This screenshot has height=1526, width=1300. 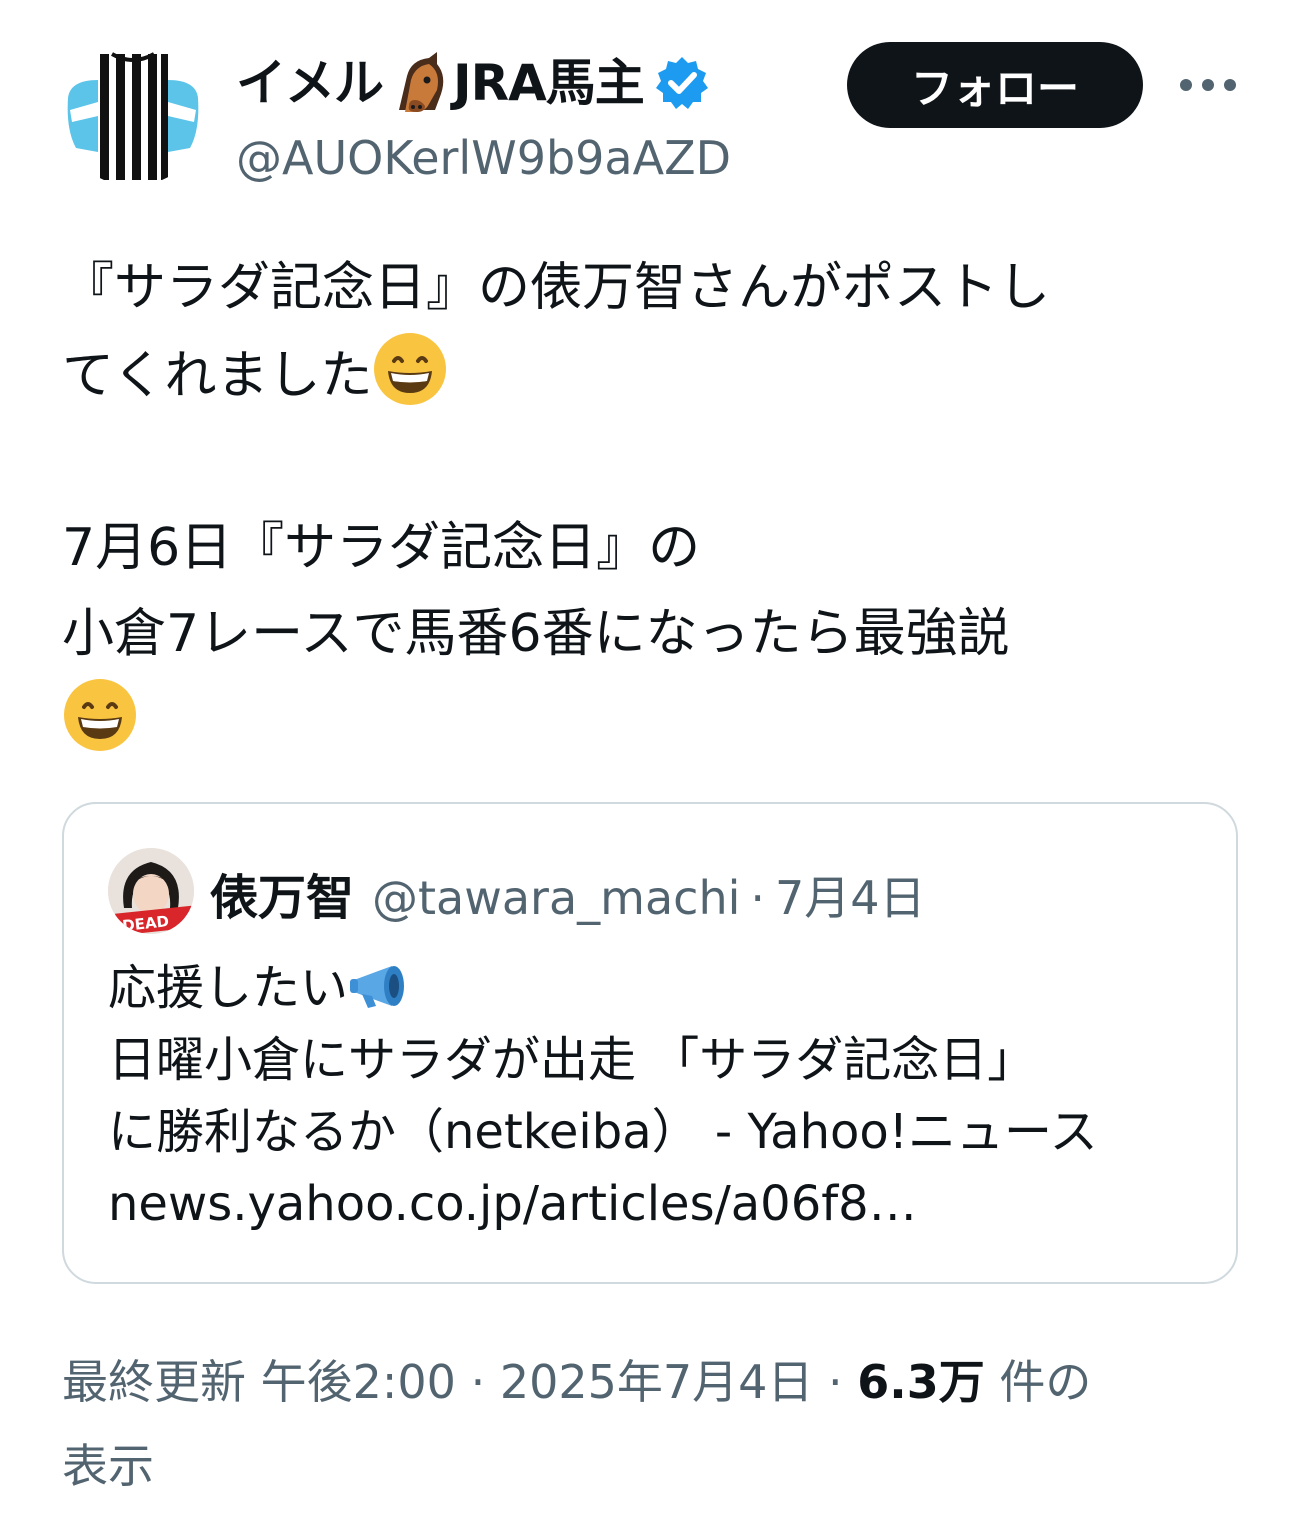 What do you see at coordinates (572, 1060) in the screenshot?
I see `quoted-line-2: 日曜小倉にサラダが出走 「サラダ記念日」` at bounding box center [572, 1060].